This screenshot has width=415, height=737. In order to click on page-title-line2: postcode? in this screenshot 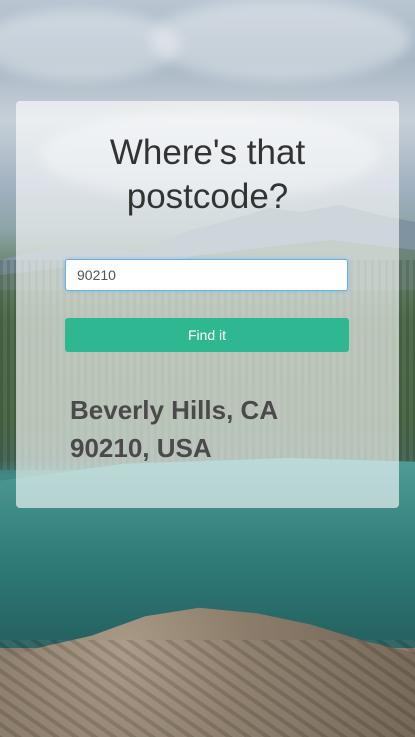, I will do `click(207, 196)`.